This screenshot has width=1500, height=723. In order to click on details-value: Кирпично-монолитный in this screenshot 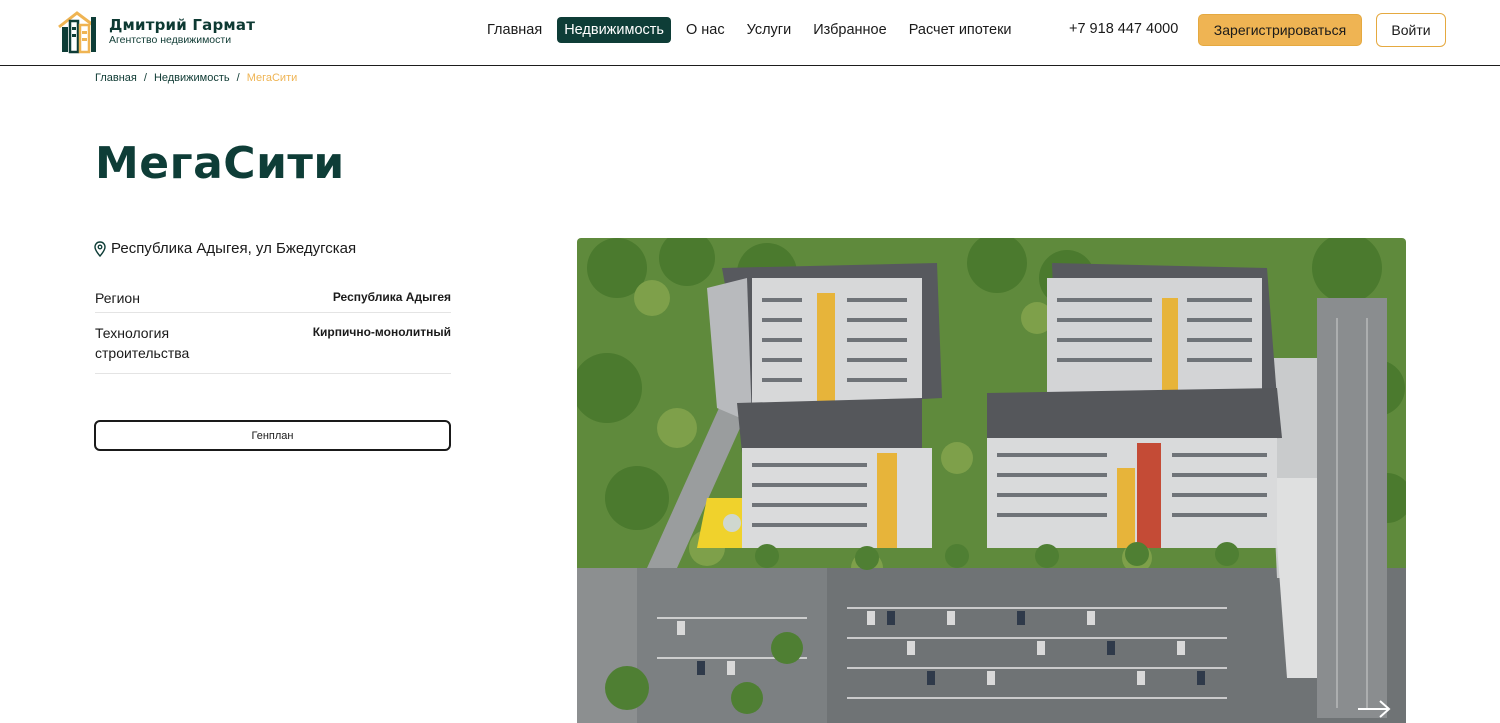, I will do `click(381, 332)`.